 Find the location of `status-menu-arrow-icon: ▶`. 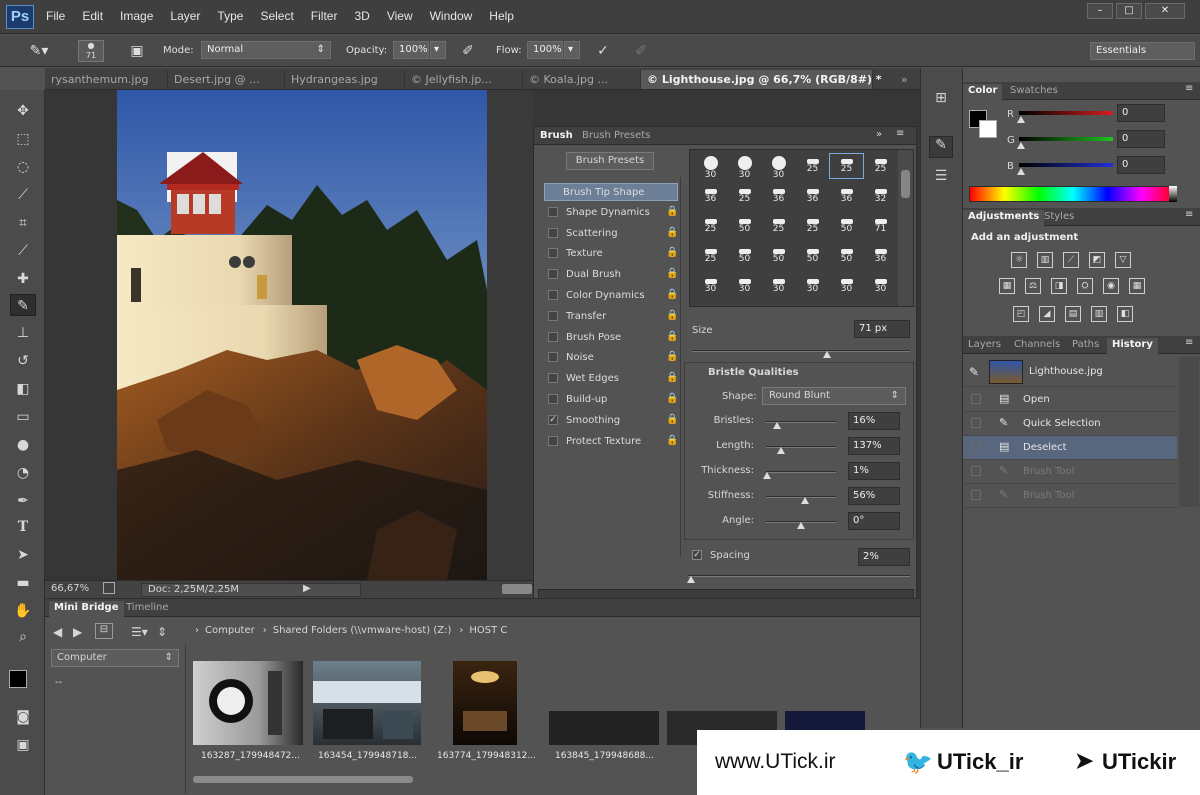

status-menu-arrow-icon: ▶ is located at coordinates (307, 588).